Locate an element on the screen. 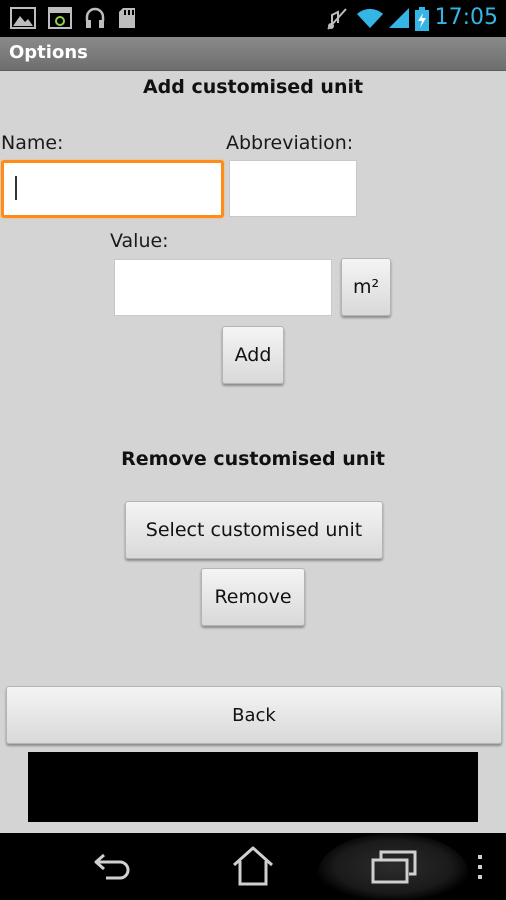 Image resolution: width=506 pixels, height=900 pixels. name-label: Name: is located at coordinates (32, 143).